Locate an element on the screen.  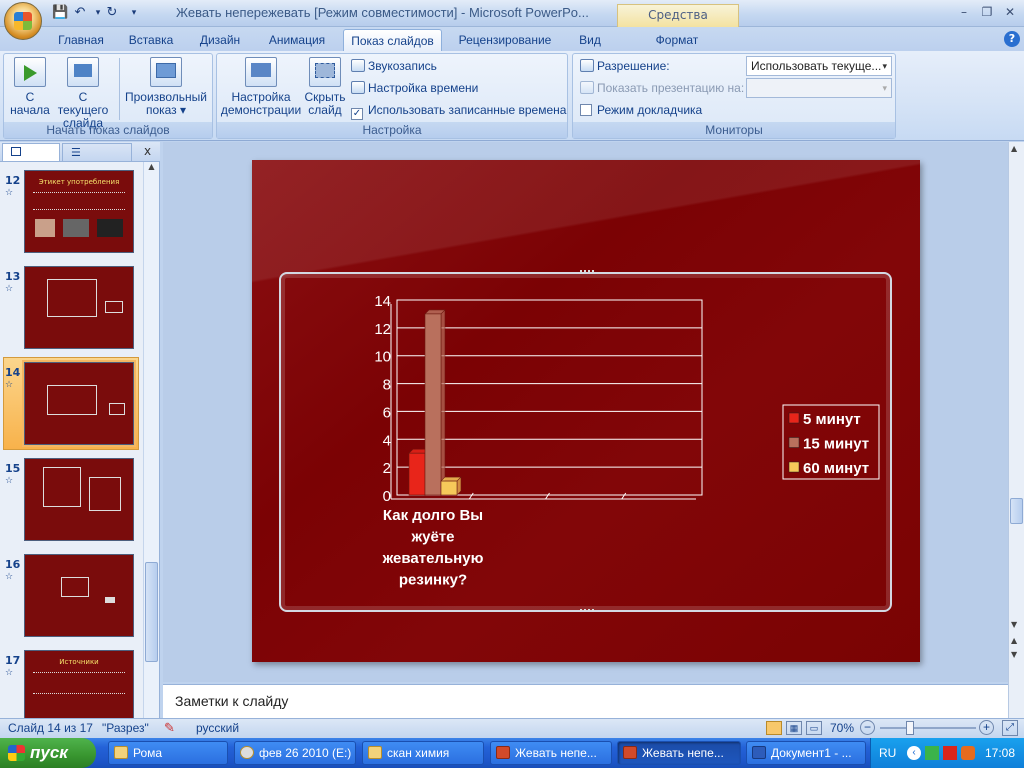
floor-divider is located at coordinates (547, 496).